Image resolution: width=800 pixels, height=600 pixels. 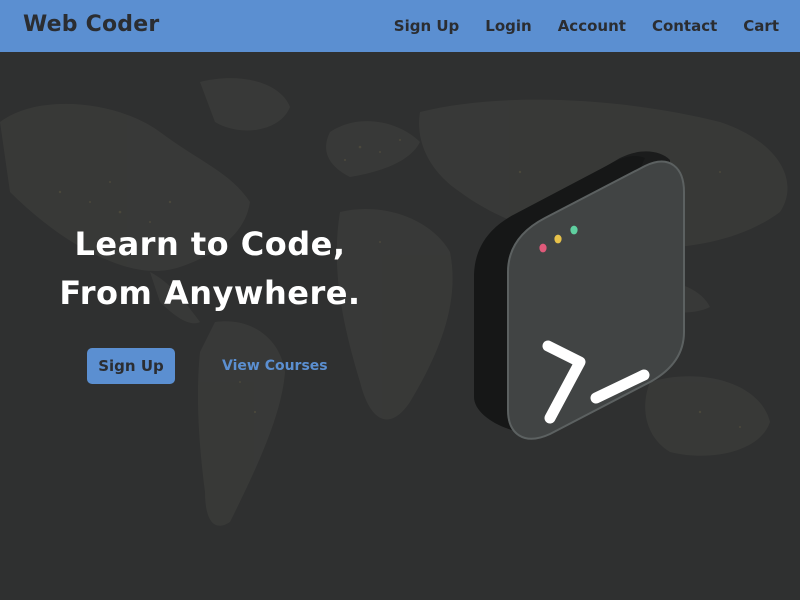 I want to click on hero-headline: Learn to Code, From Anywhere., so click(x=210, y=269).